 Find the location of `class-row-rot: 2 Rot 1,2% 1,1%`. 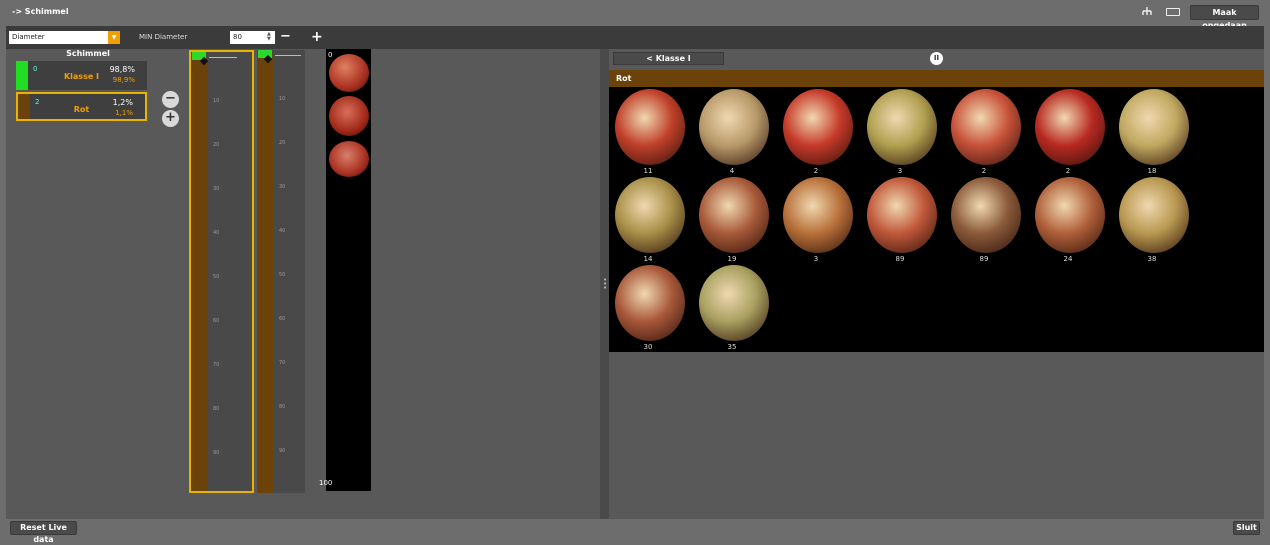

class-row-rot: 2 Rot 1,2% 1,1% is located at coordinates (81, 106).